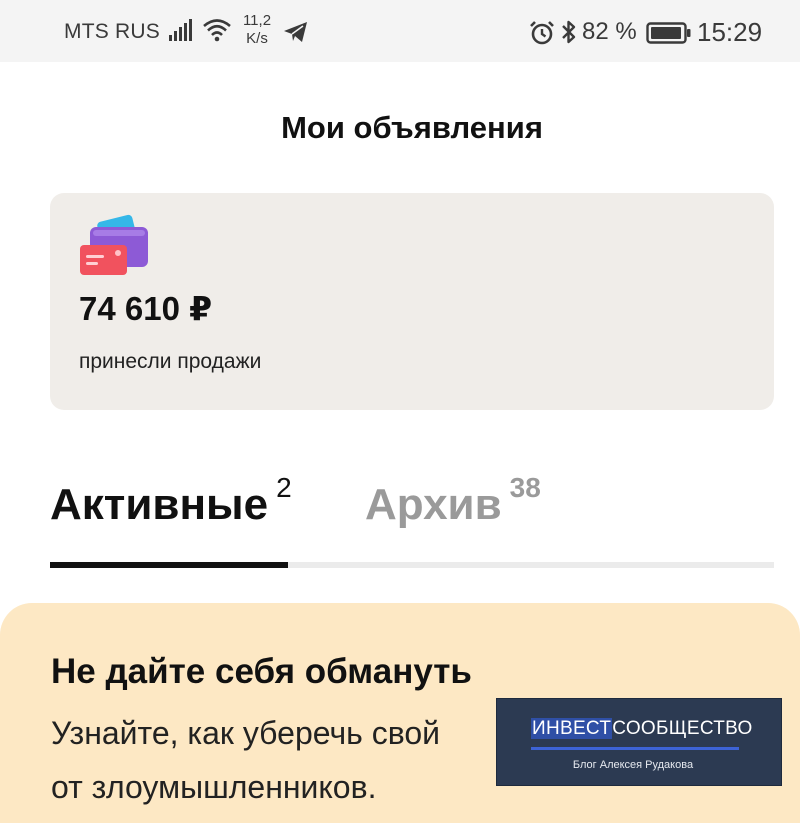  I want to click on status-bar: MTS RUS 11,2 K/s 82 % 15:29, so click(400, 31).